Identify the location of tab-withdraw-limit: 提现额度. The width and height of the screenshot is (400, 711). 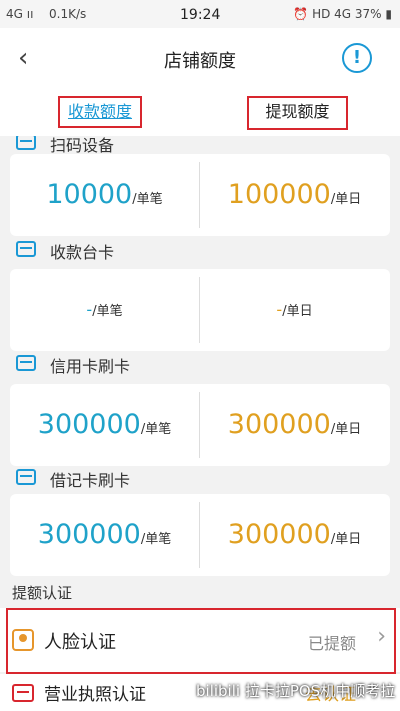
(297, 113).